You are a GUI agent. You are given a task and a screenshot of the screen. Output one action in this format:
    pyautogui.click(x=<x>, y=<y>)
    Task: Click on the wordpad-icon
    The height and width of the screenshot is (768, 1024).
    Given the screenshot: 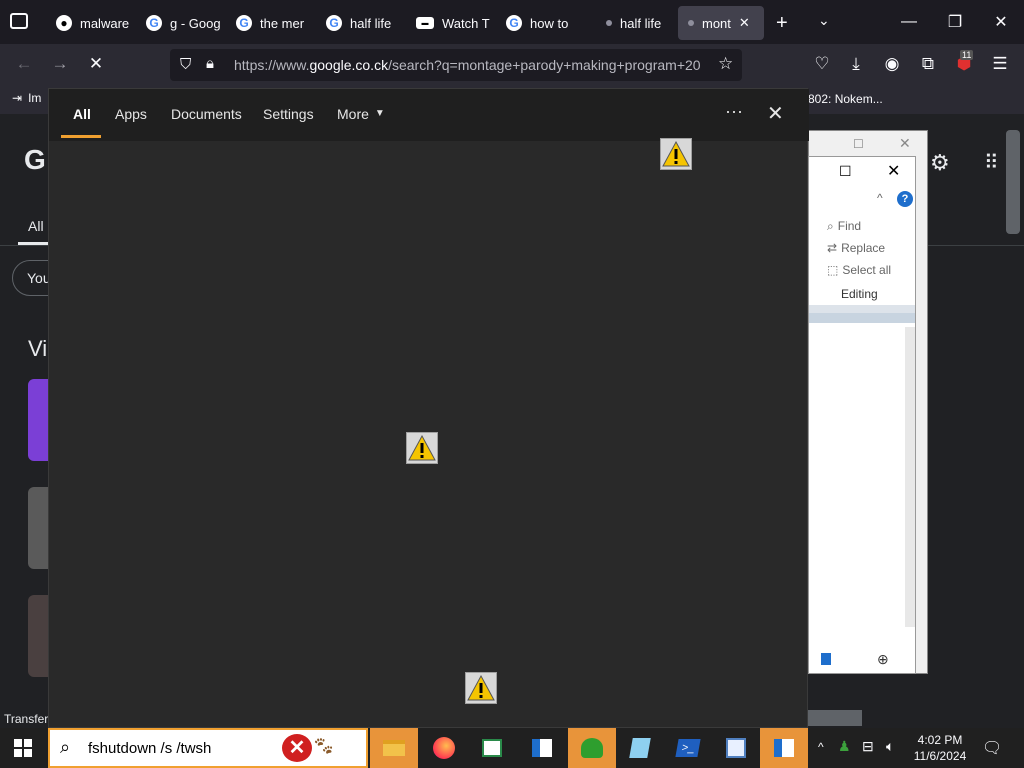 What is the action you would take?
    pyautogui.click(x=542, y=748)
    